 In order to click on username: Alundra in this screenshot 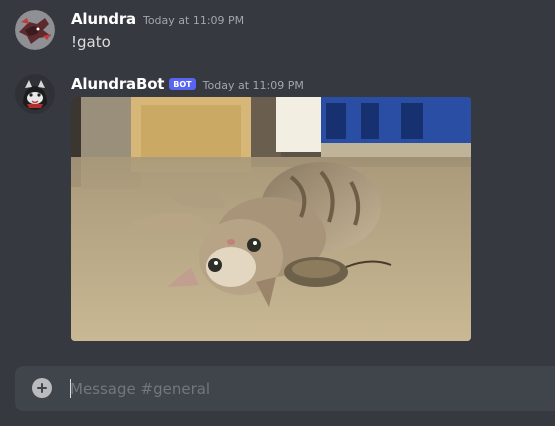, I will do `click(103, 19)`.